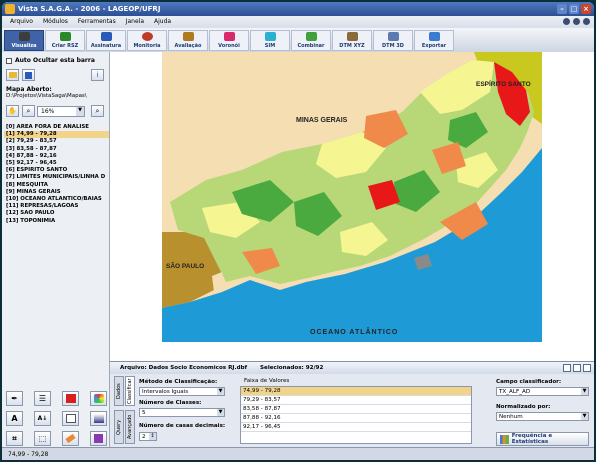 The width and height of the screenshot is (596, 462). Describe the element at coordinates (56, 163) in the screenshot. I see `layer-item: [5] 92,17 - 96,45` at that location.